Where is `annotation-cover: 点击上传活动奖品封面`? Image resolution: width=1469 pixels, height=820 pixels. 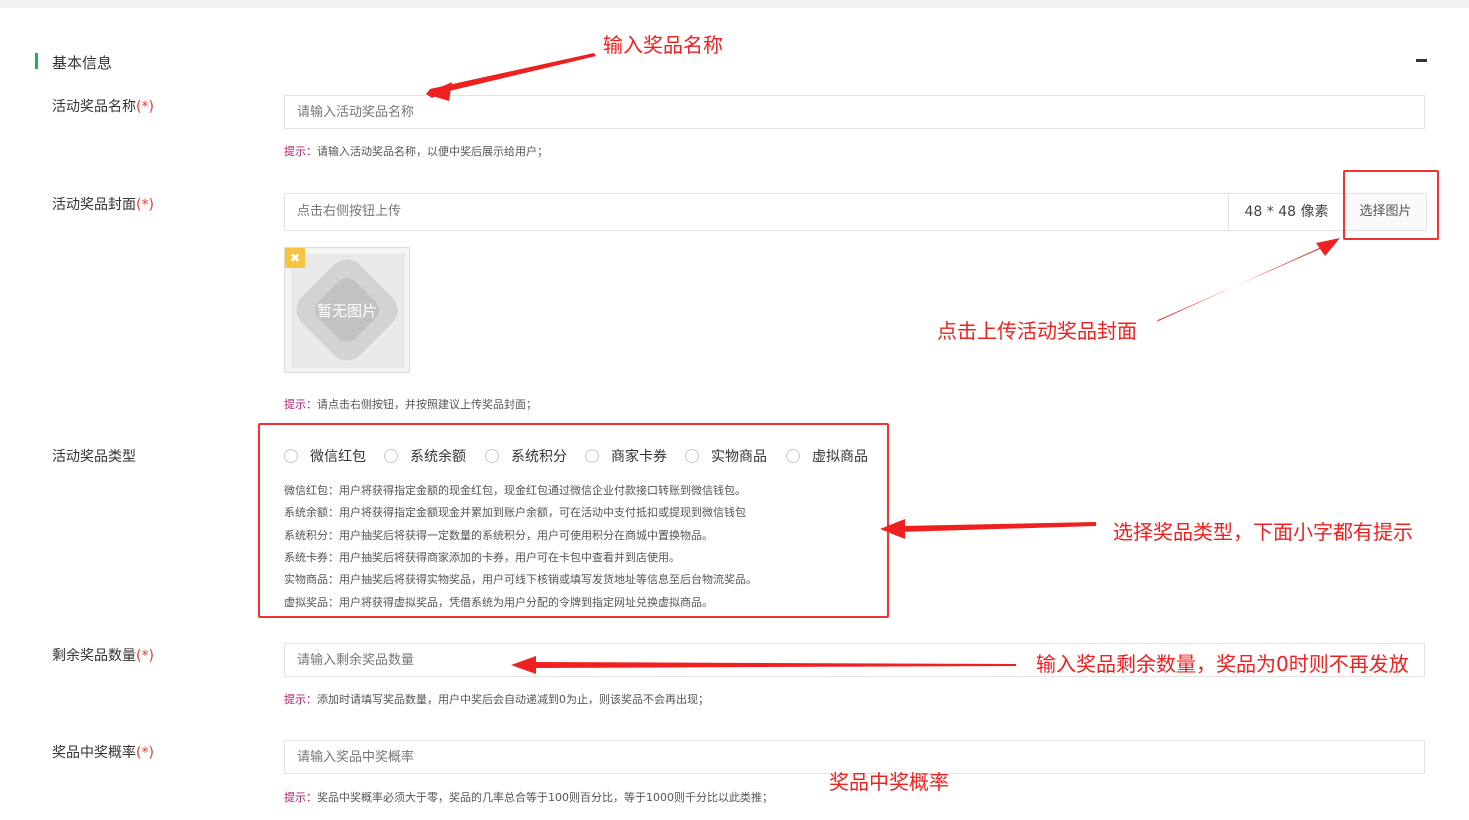
annotation-cover: 点击上传活动奖品封面 is located at coordinates (1037, 331).